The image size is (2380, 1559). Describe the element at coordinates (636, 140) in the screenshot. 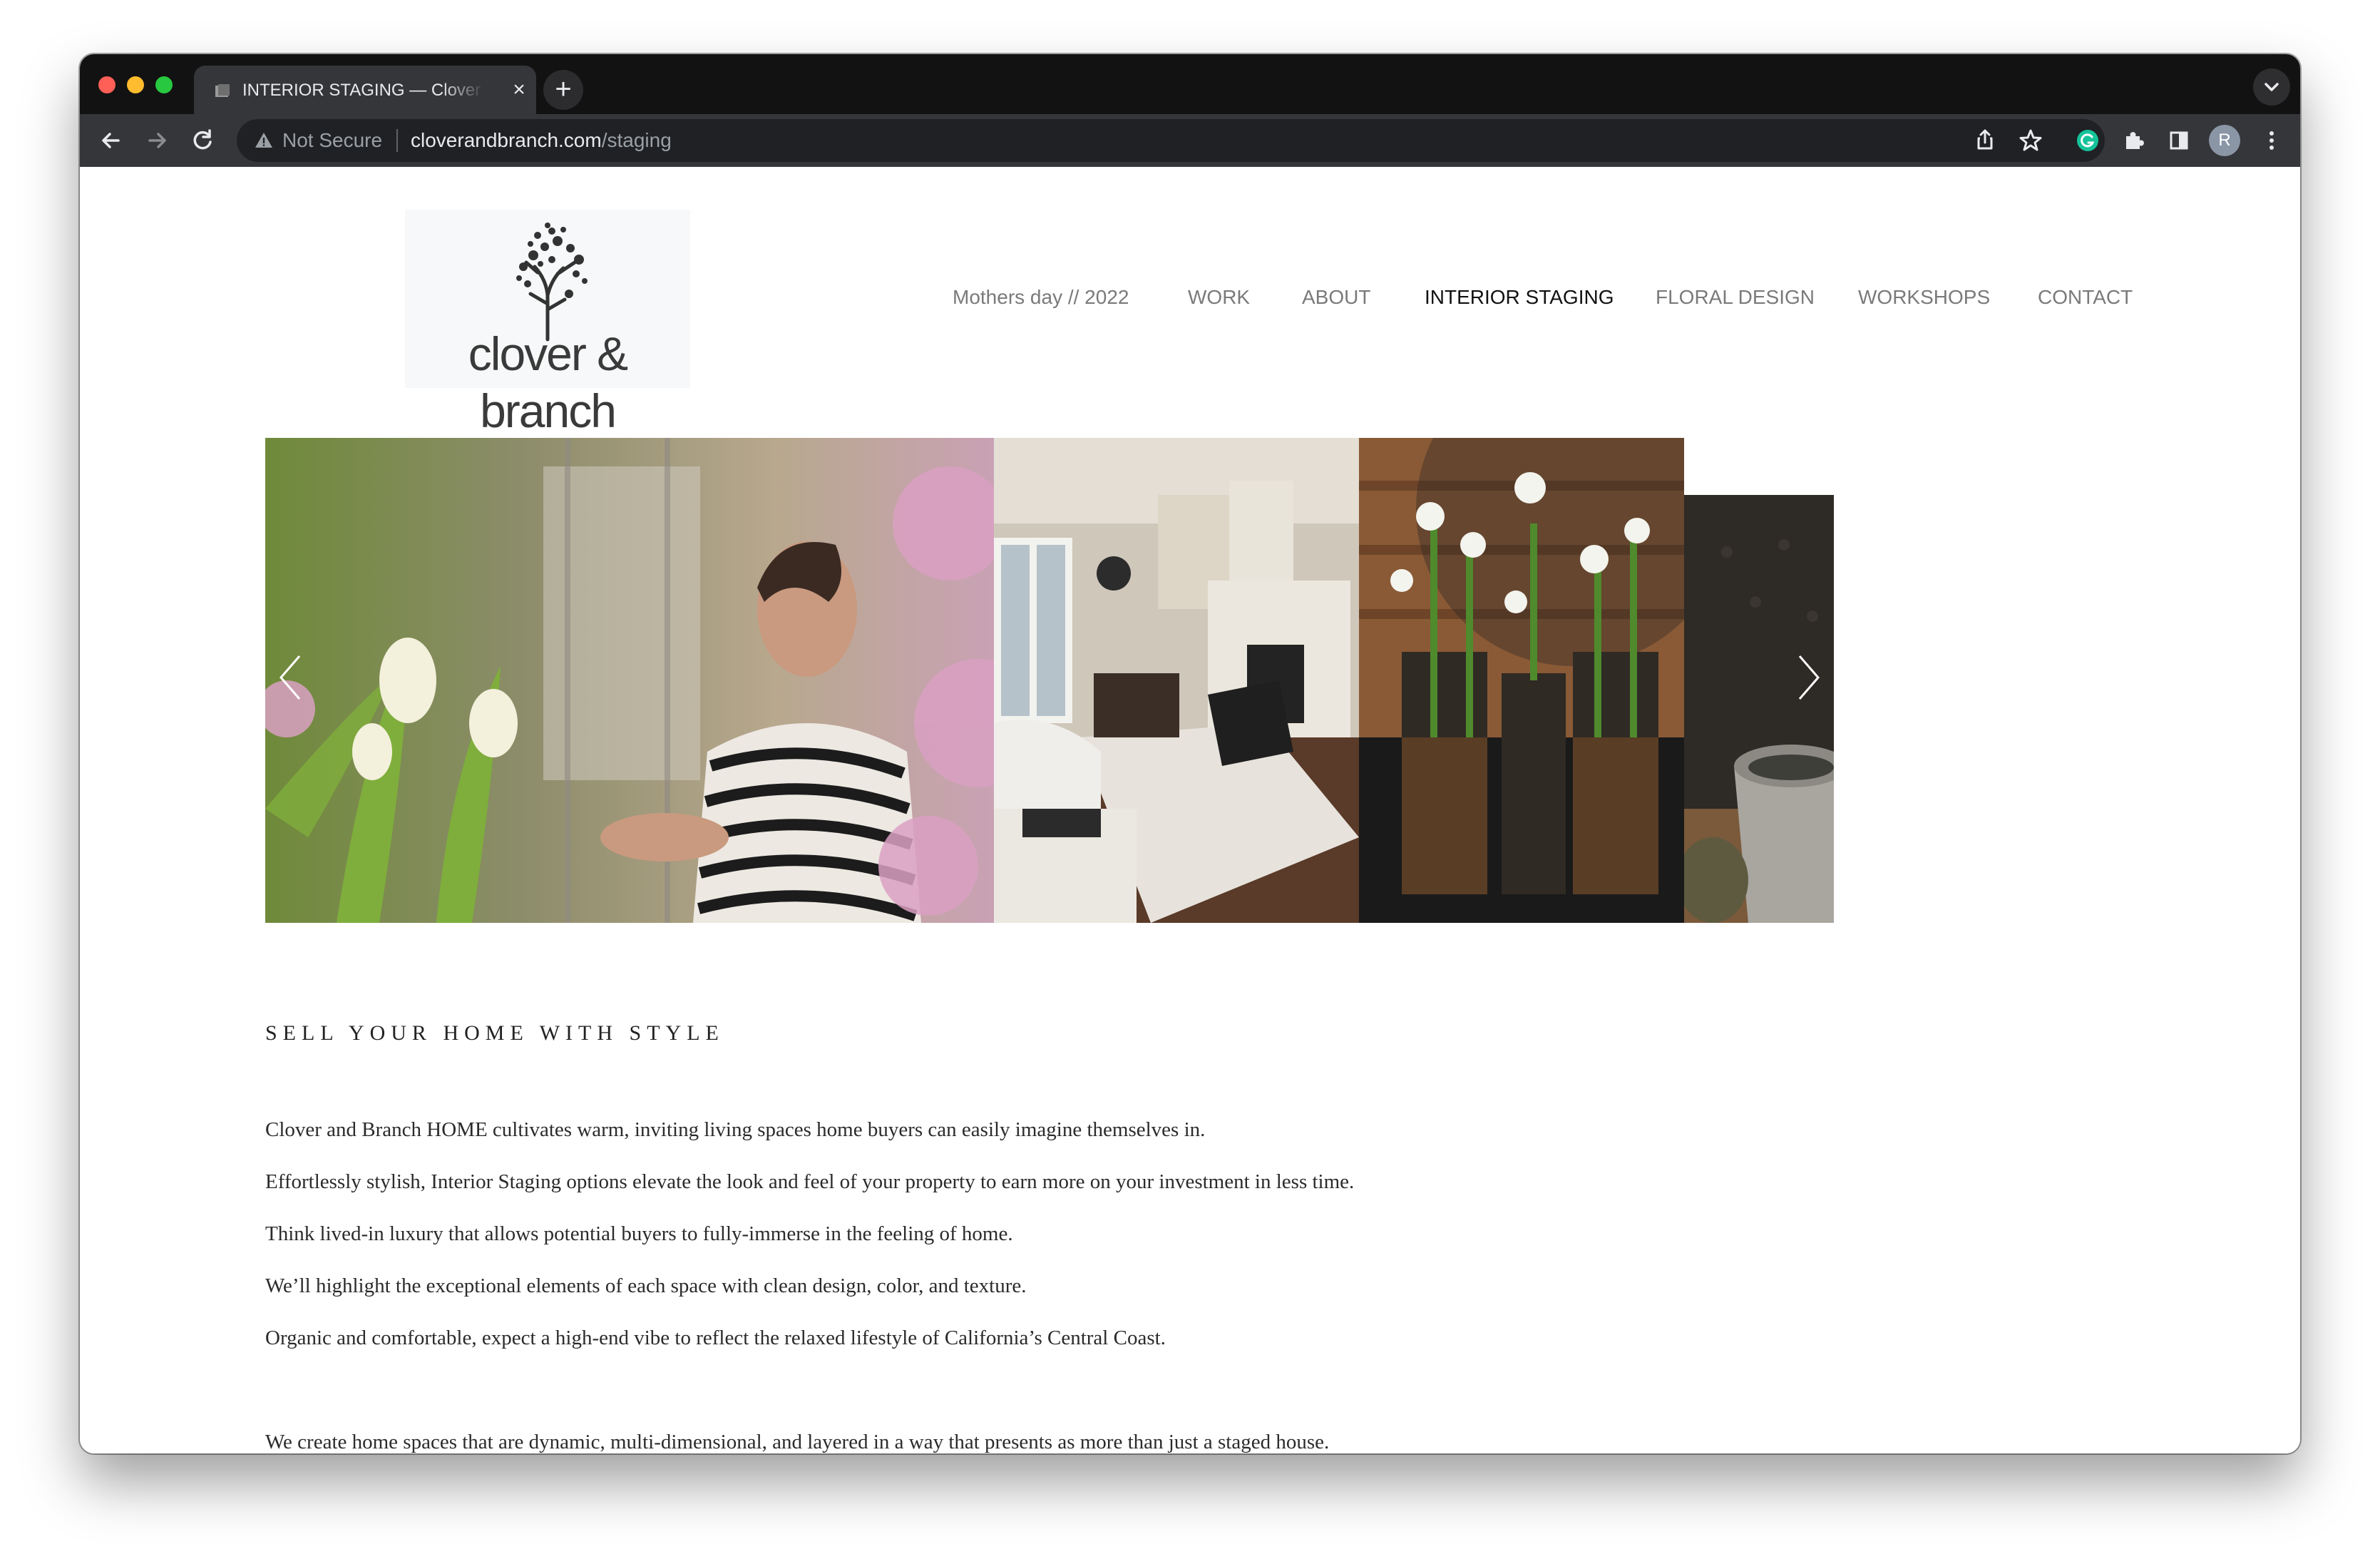

I see `url-path: /staging` at that location.